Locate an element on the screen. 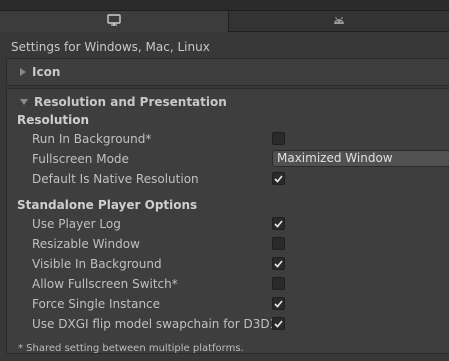 The height and width of the screenshot is (361, 449). settings-for-label: Settings for Windows, Mac, Linux is located at coordinates (110, 47).